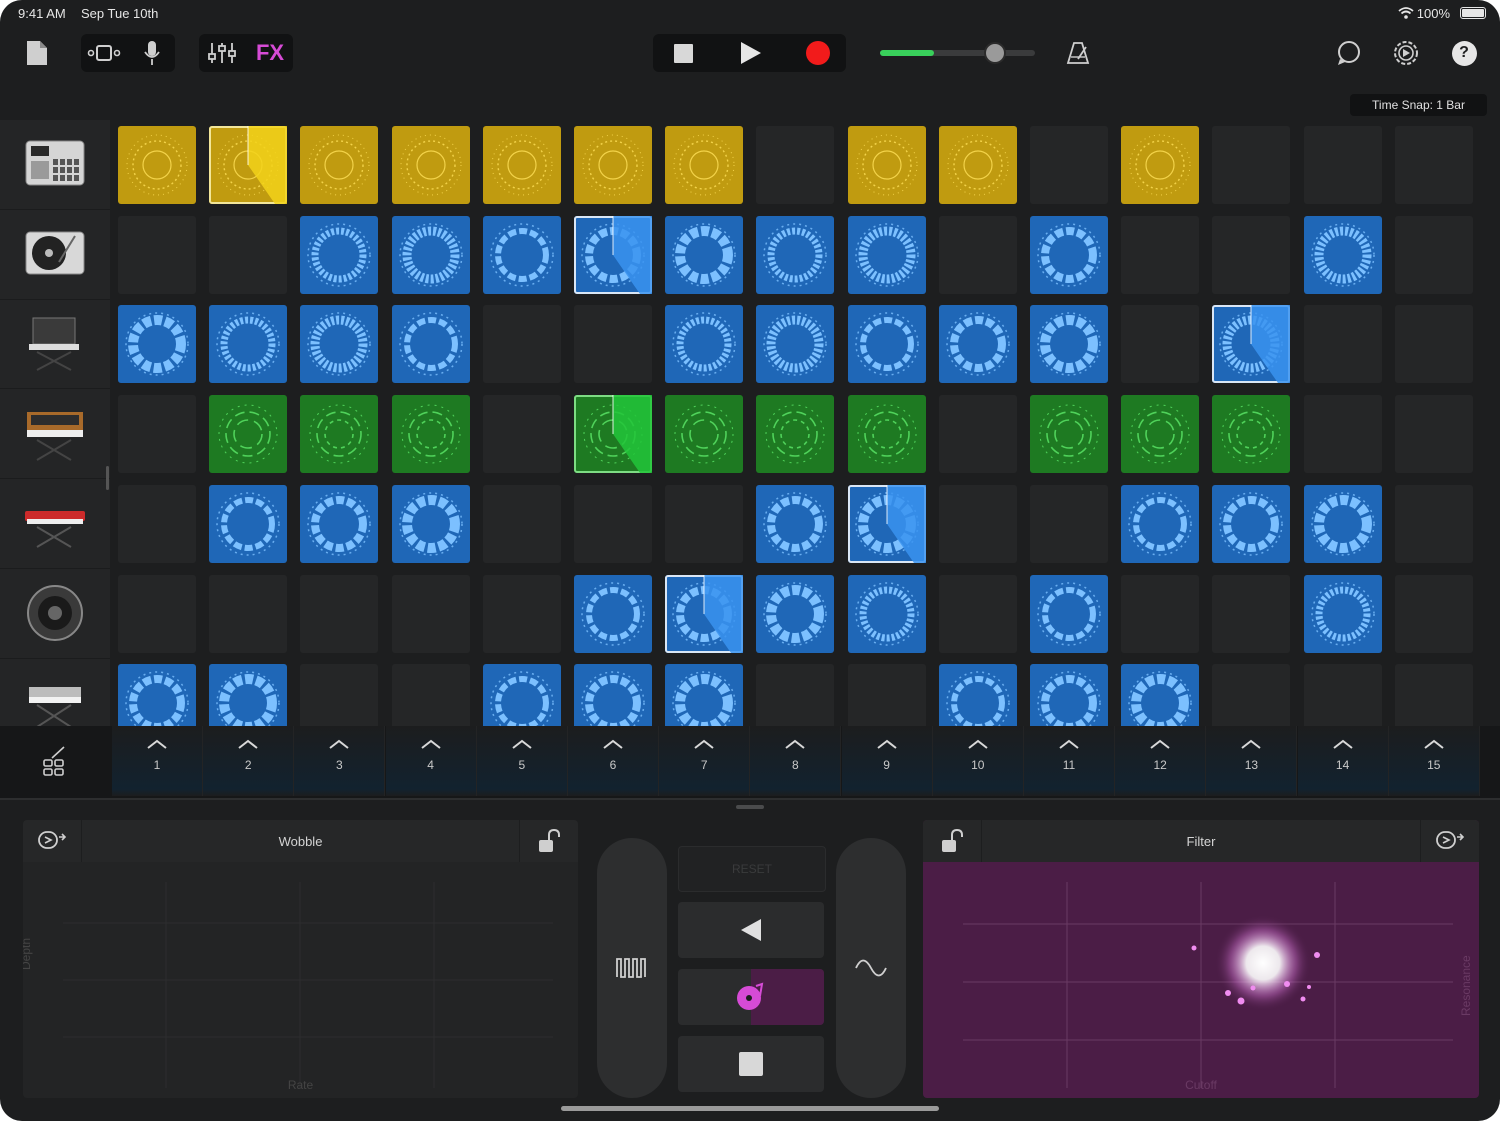 This screenshot has height=1121, width=1500. I want to click on column-trigger-14: 14, so click(1343, 761).